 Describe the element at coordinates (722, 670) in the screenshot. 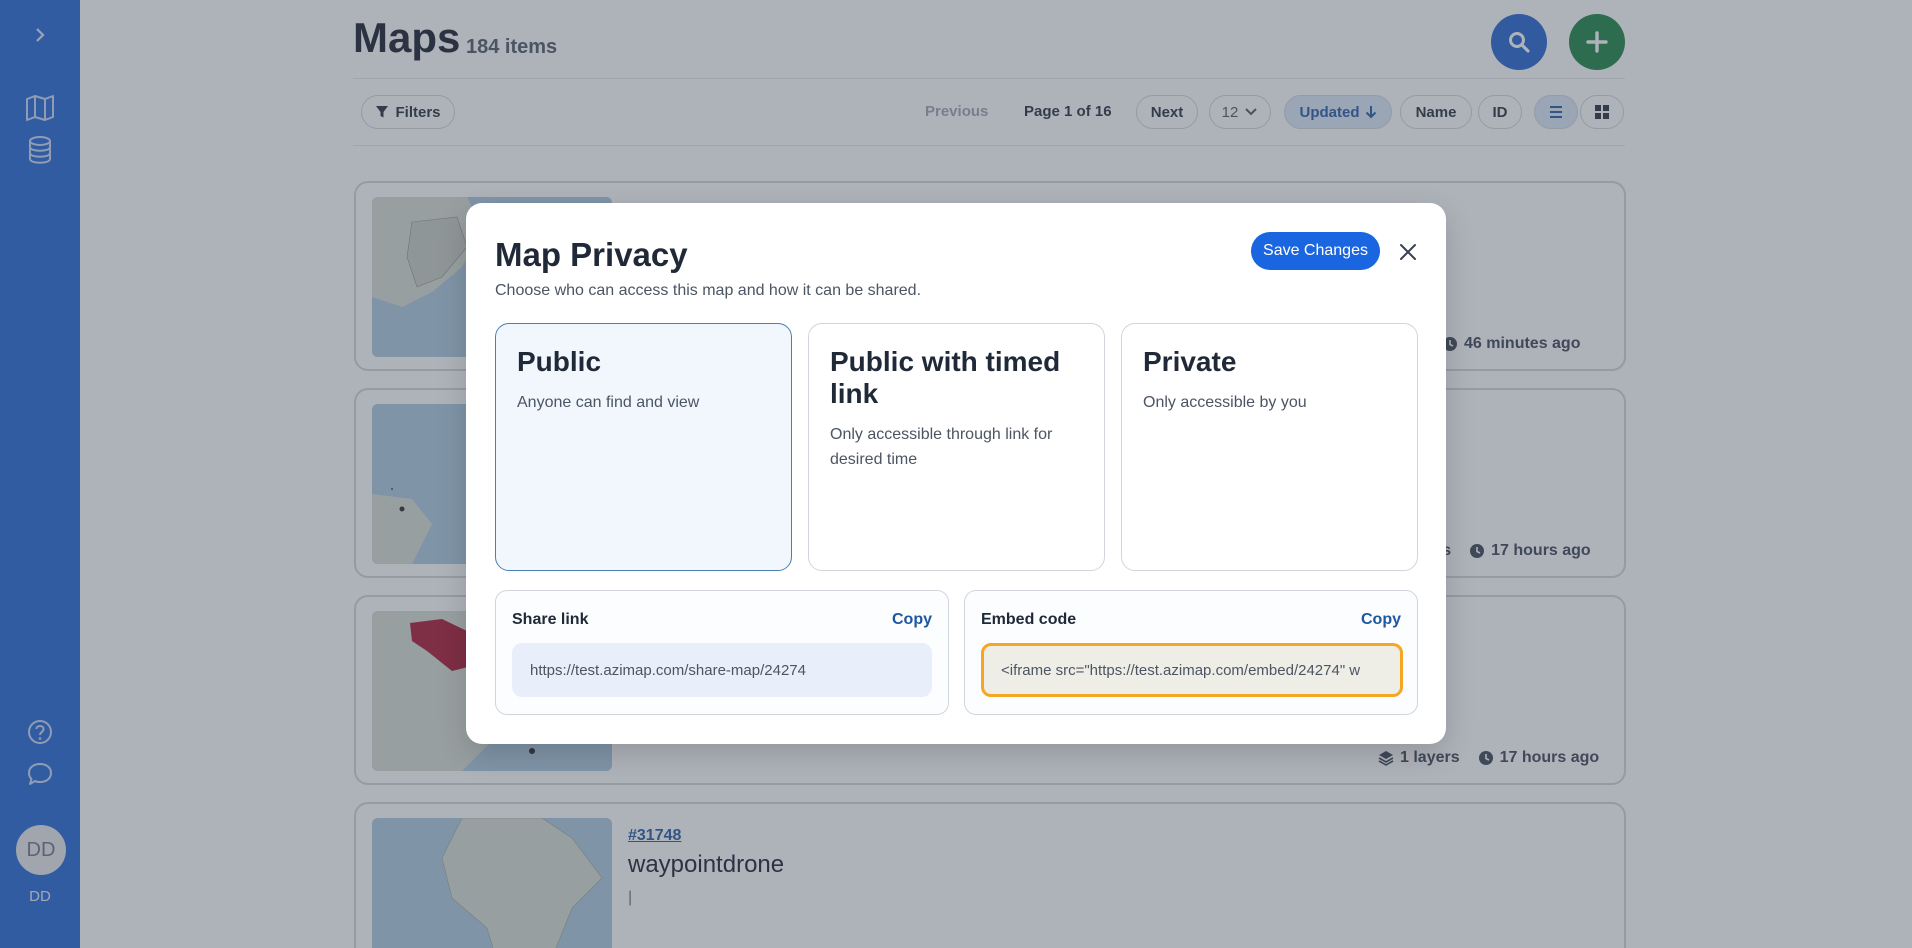

I see `share-link-field: https://test.azimap.com/share-map/24274` at that location.